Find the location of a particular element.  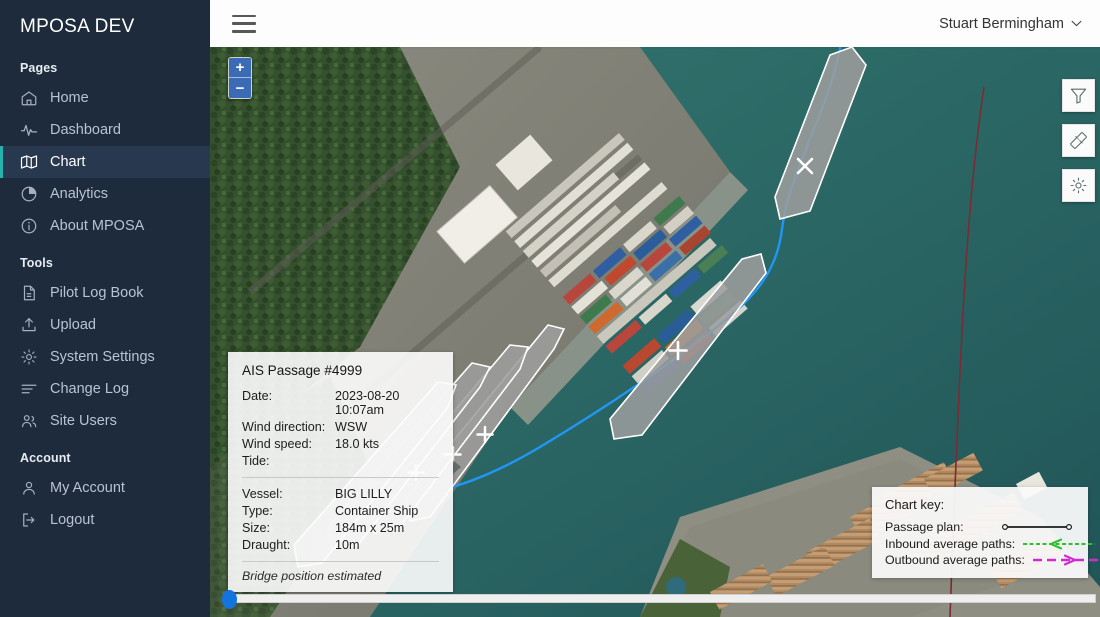

app-brand: MPOSA DEV is located at coordinates (77, 26).